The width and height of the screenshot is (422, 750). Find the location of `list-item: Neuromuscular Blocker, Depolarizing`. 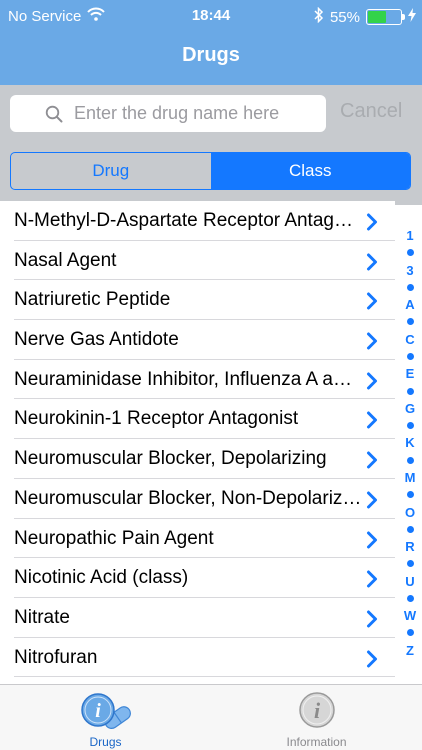

list-item: Neuromuscular Blocker, Depolarizing is located at coordinates (204, 459).